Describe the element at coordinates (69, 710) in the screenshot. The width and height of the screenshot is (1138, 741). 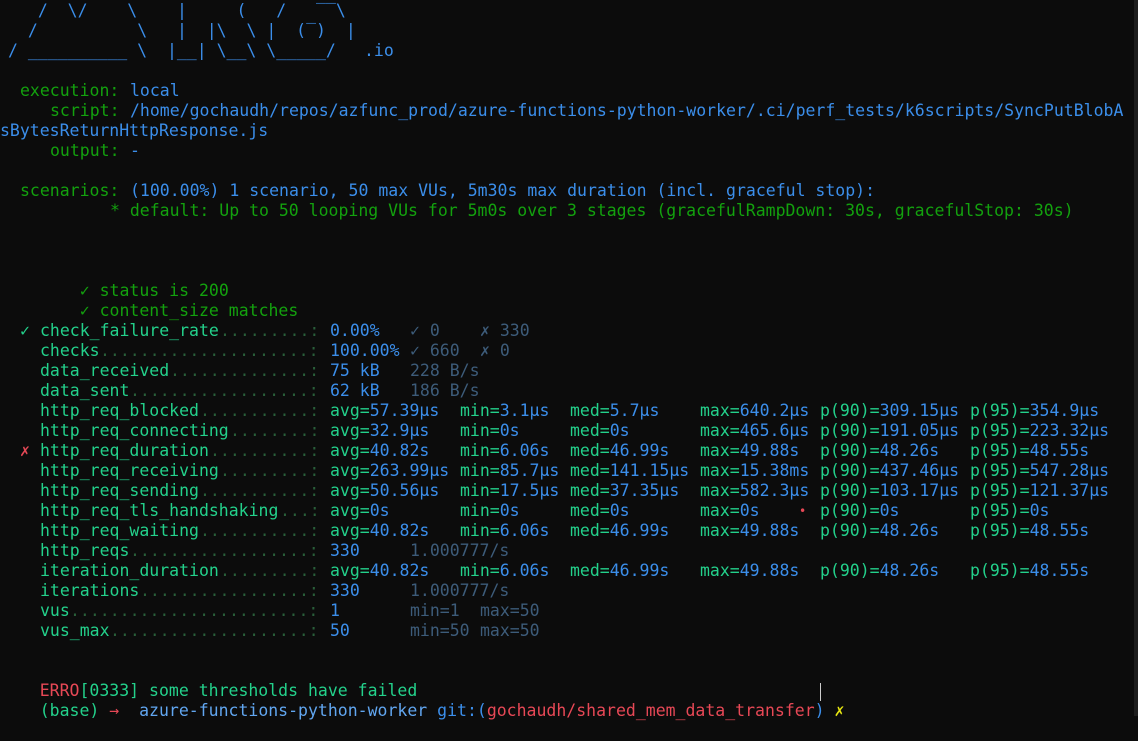
I see `conda-env: (base)` at that location.